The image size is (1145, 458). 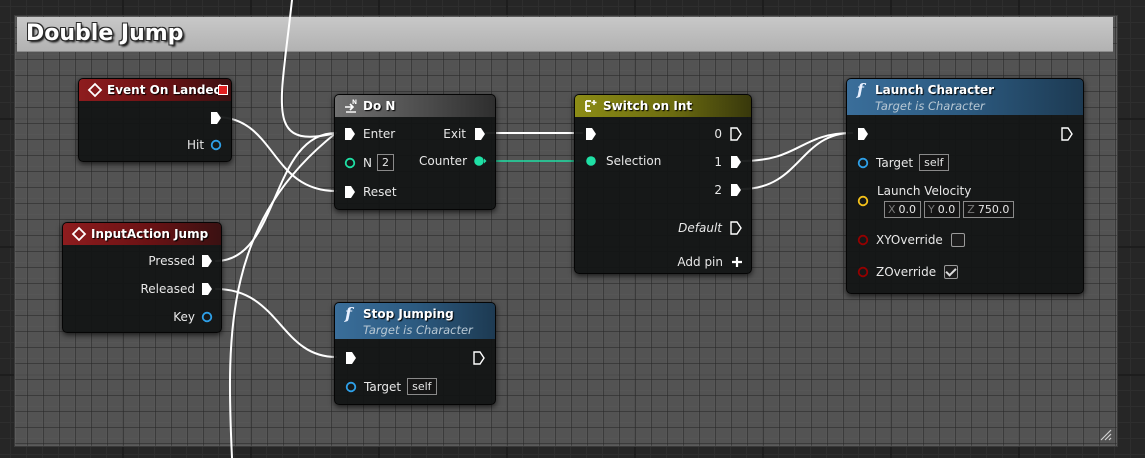 I want to click on comment-title: Double Jump, so click(x=105, y=33).